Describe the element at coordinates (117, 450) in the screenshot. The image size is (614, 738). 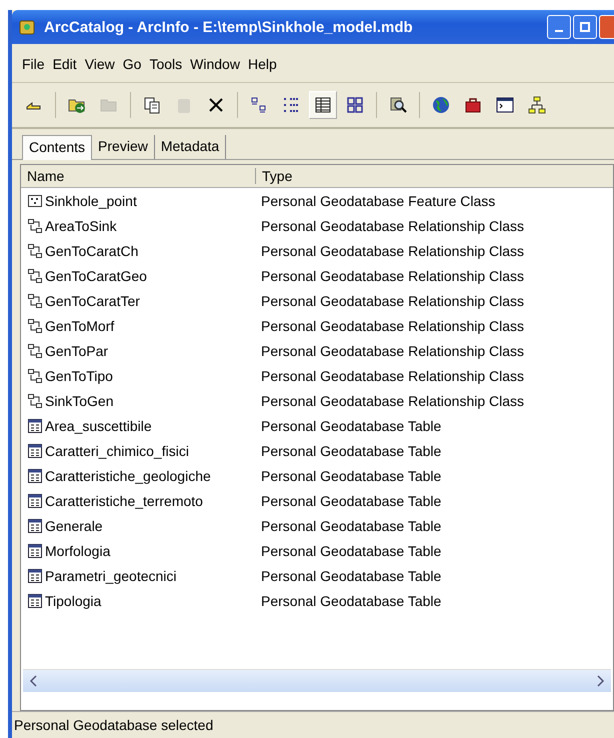
I see `item-name: Caratteri_chimico_fisici` at that location.